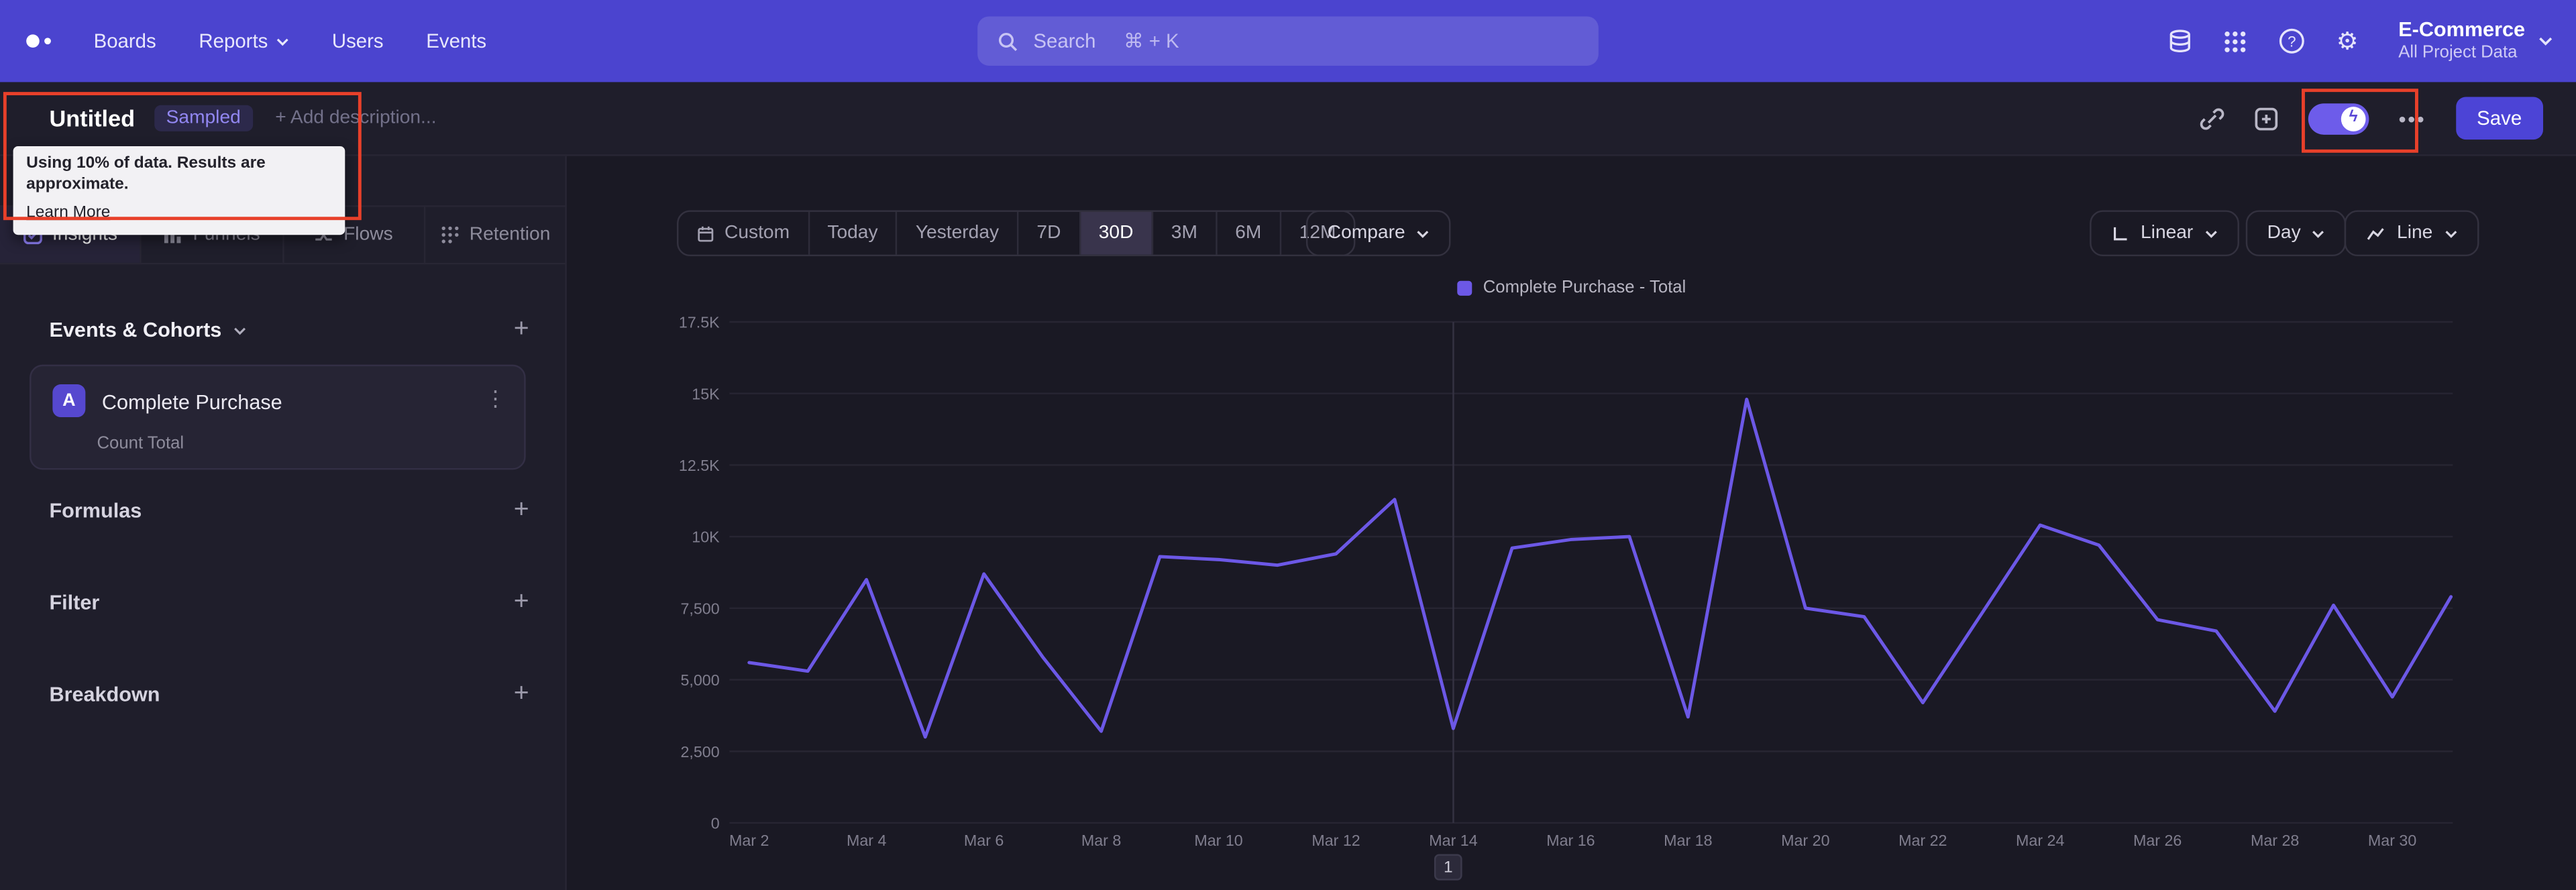 The height and width of the screenshot is (890, 2576). I want to click on range-3m: 3M, so click(1183, 233).